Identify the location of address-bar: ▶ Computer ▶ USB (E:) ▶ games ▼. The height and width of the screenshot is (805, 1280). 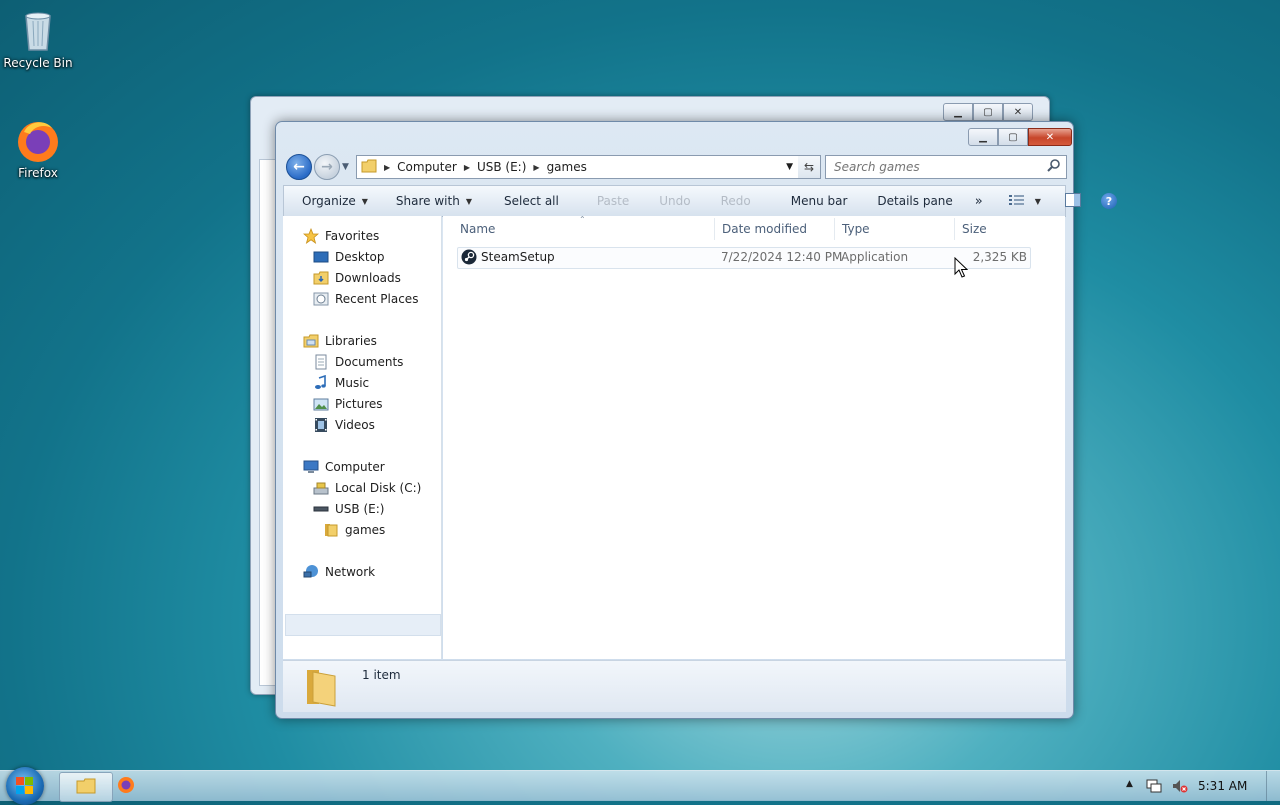
(578, 167).